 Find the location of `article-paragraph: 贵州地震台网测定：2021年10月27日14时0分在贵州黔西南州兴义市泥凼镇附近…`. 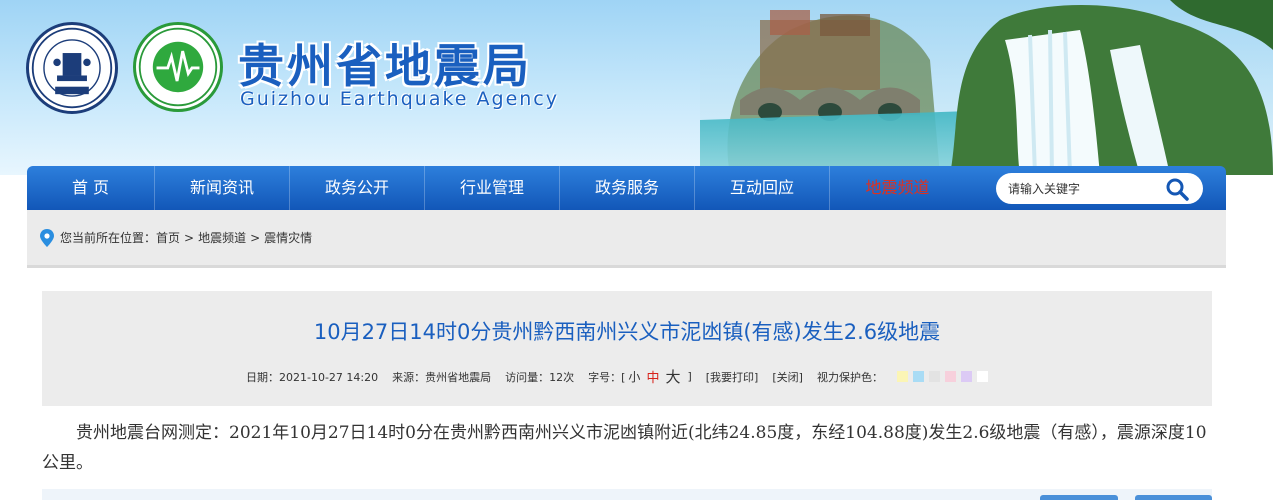

article-paragraph: 贵州地震台网测定：2021年10月27日14时0分在贵州黔西南州兴义市泥凼镇附近… is located at coordinates (624, 448).